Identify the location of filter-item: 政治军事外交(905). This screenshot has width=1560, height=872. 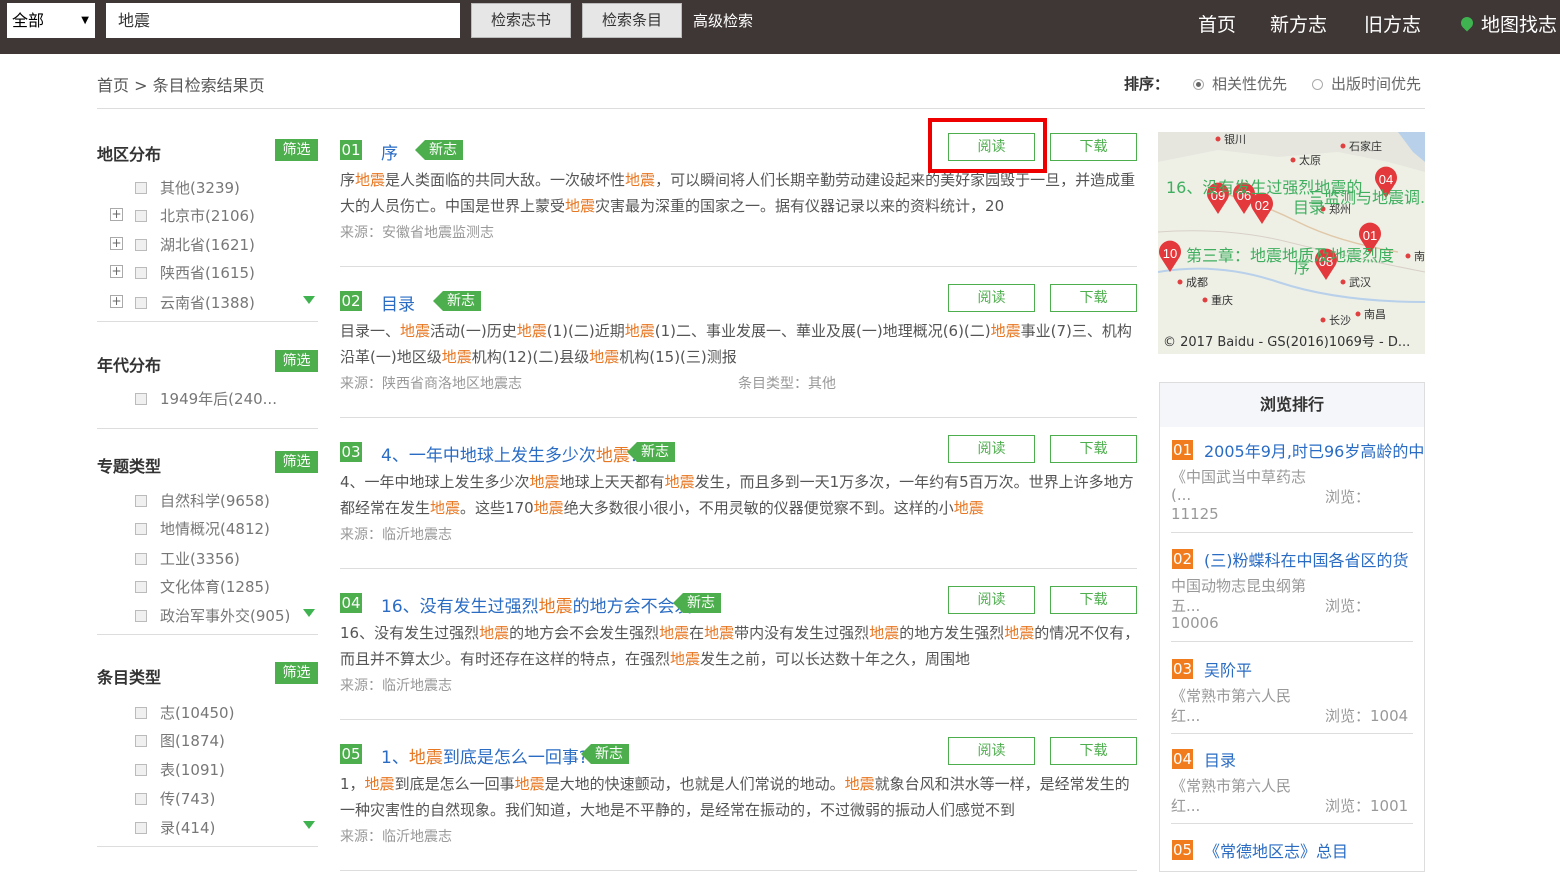
(212, 615).